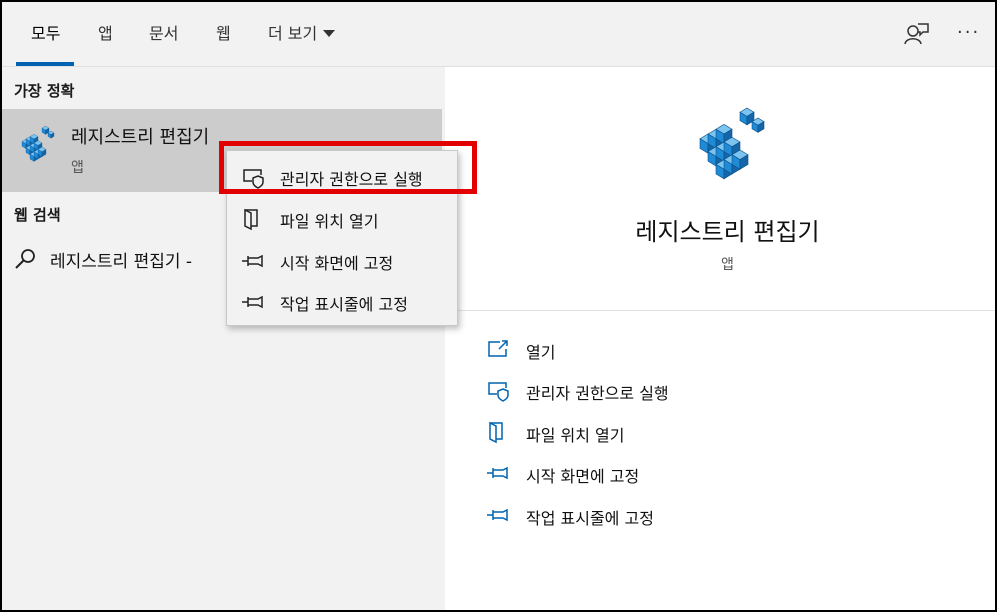  What do you see at coordinates (45, 64) in the screenshot?
I see `active-tab-indicator` at bounding box center [45, 64].